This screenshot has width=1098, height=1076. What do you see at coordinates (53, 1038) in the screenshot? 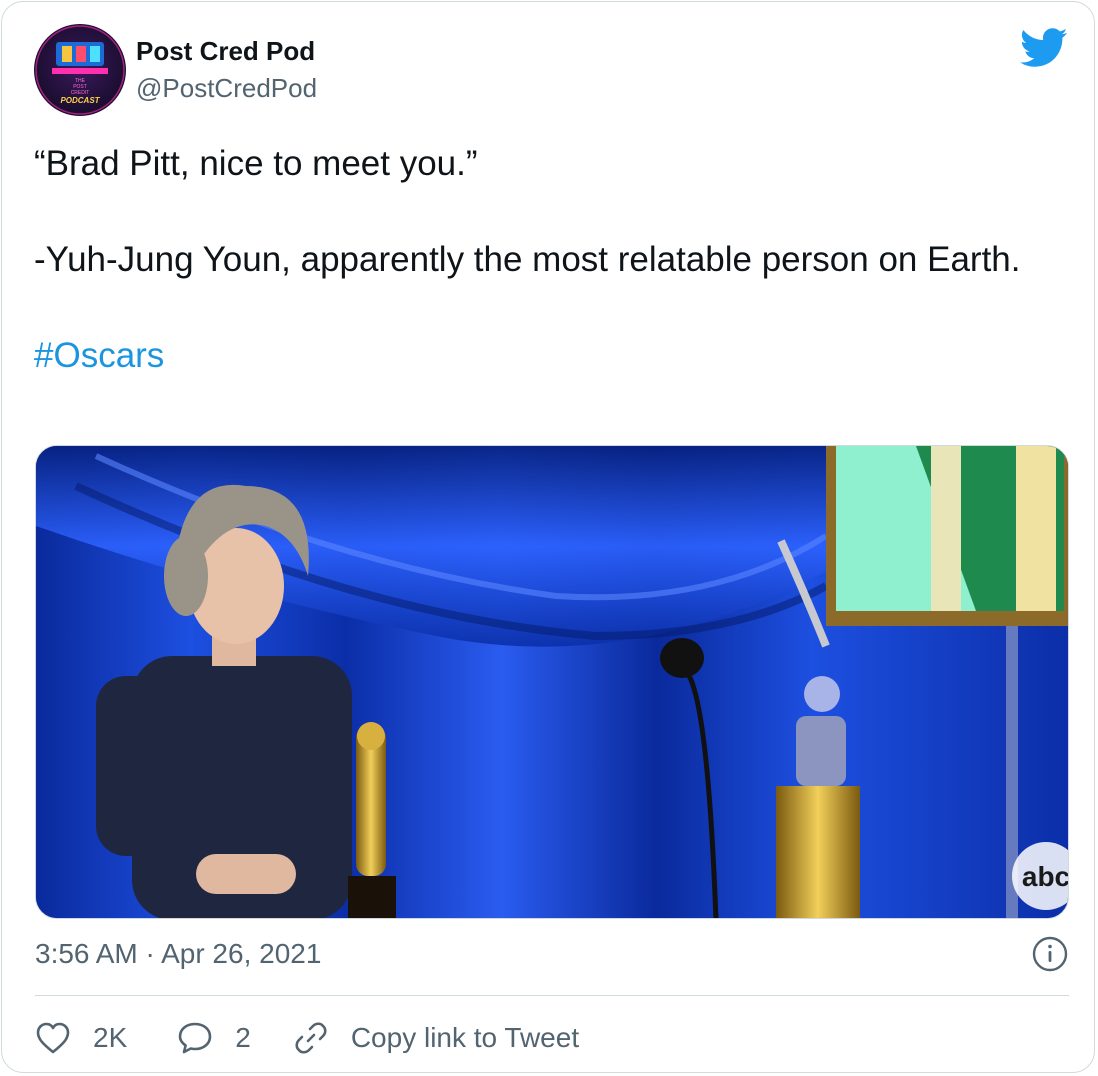
I see `heart-icon` at bounding box center [53, 1038].